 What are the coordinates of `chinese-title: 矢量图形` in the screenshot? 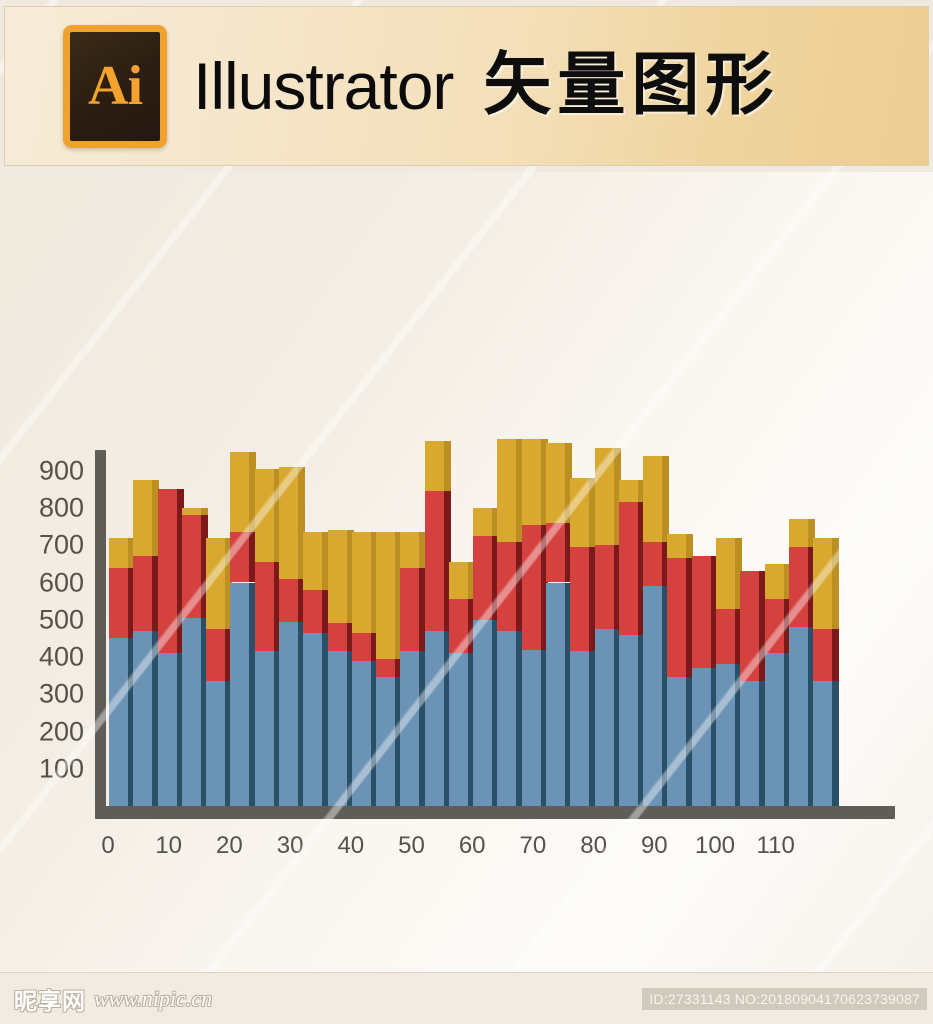 It's located at (631, 85).